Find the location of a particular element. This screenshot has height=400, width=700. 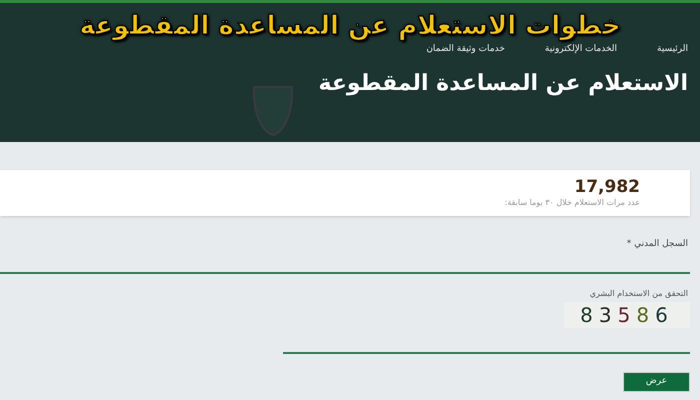

stats-caption: عدد مرات الاستعلام خلال ٣٠ يوما سابقة: is located at coordinates (572, 203).